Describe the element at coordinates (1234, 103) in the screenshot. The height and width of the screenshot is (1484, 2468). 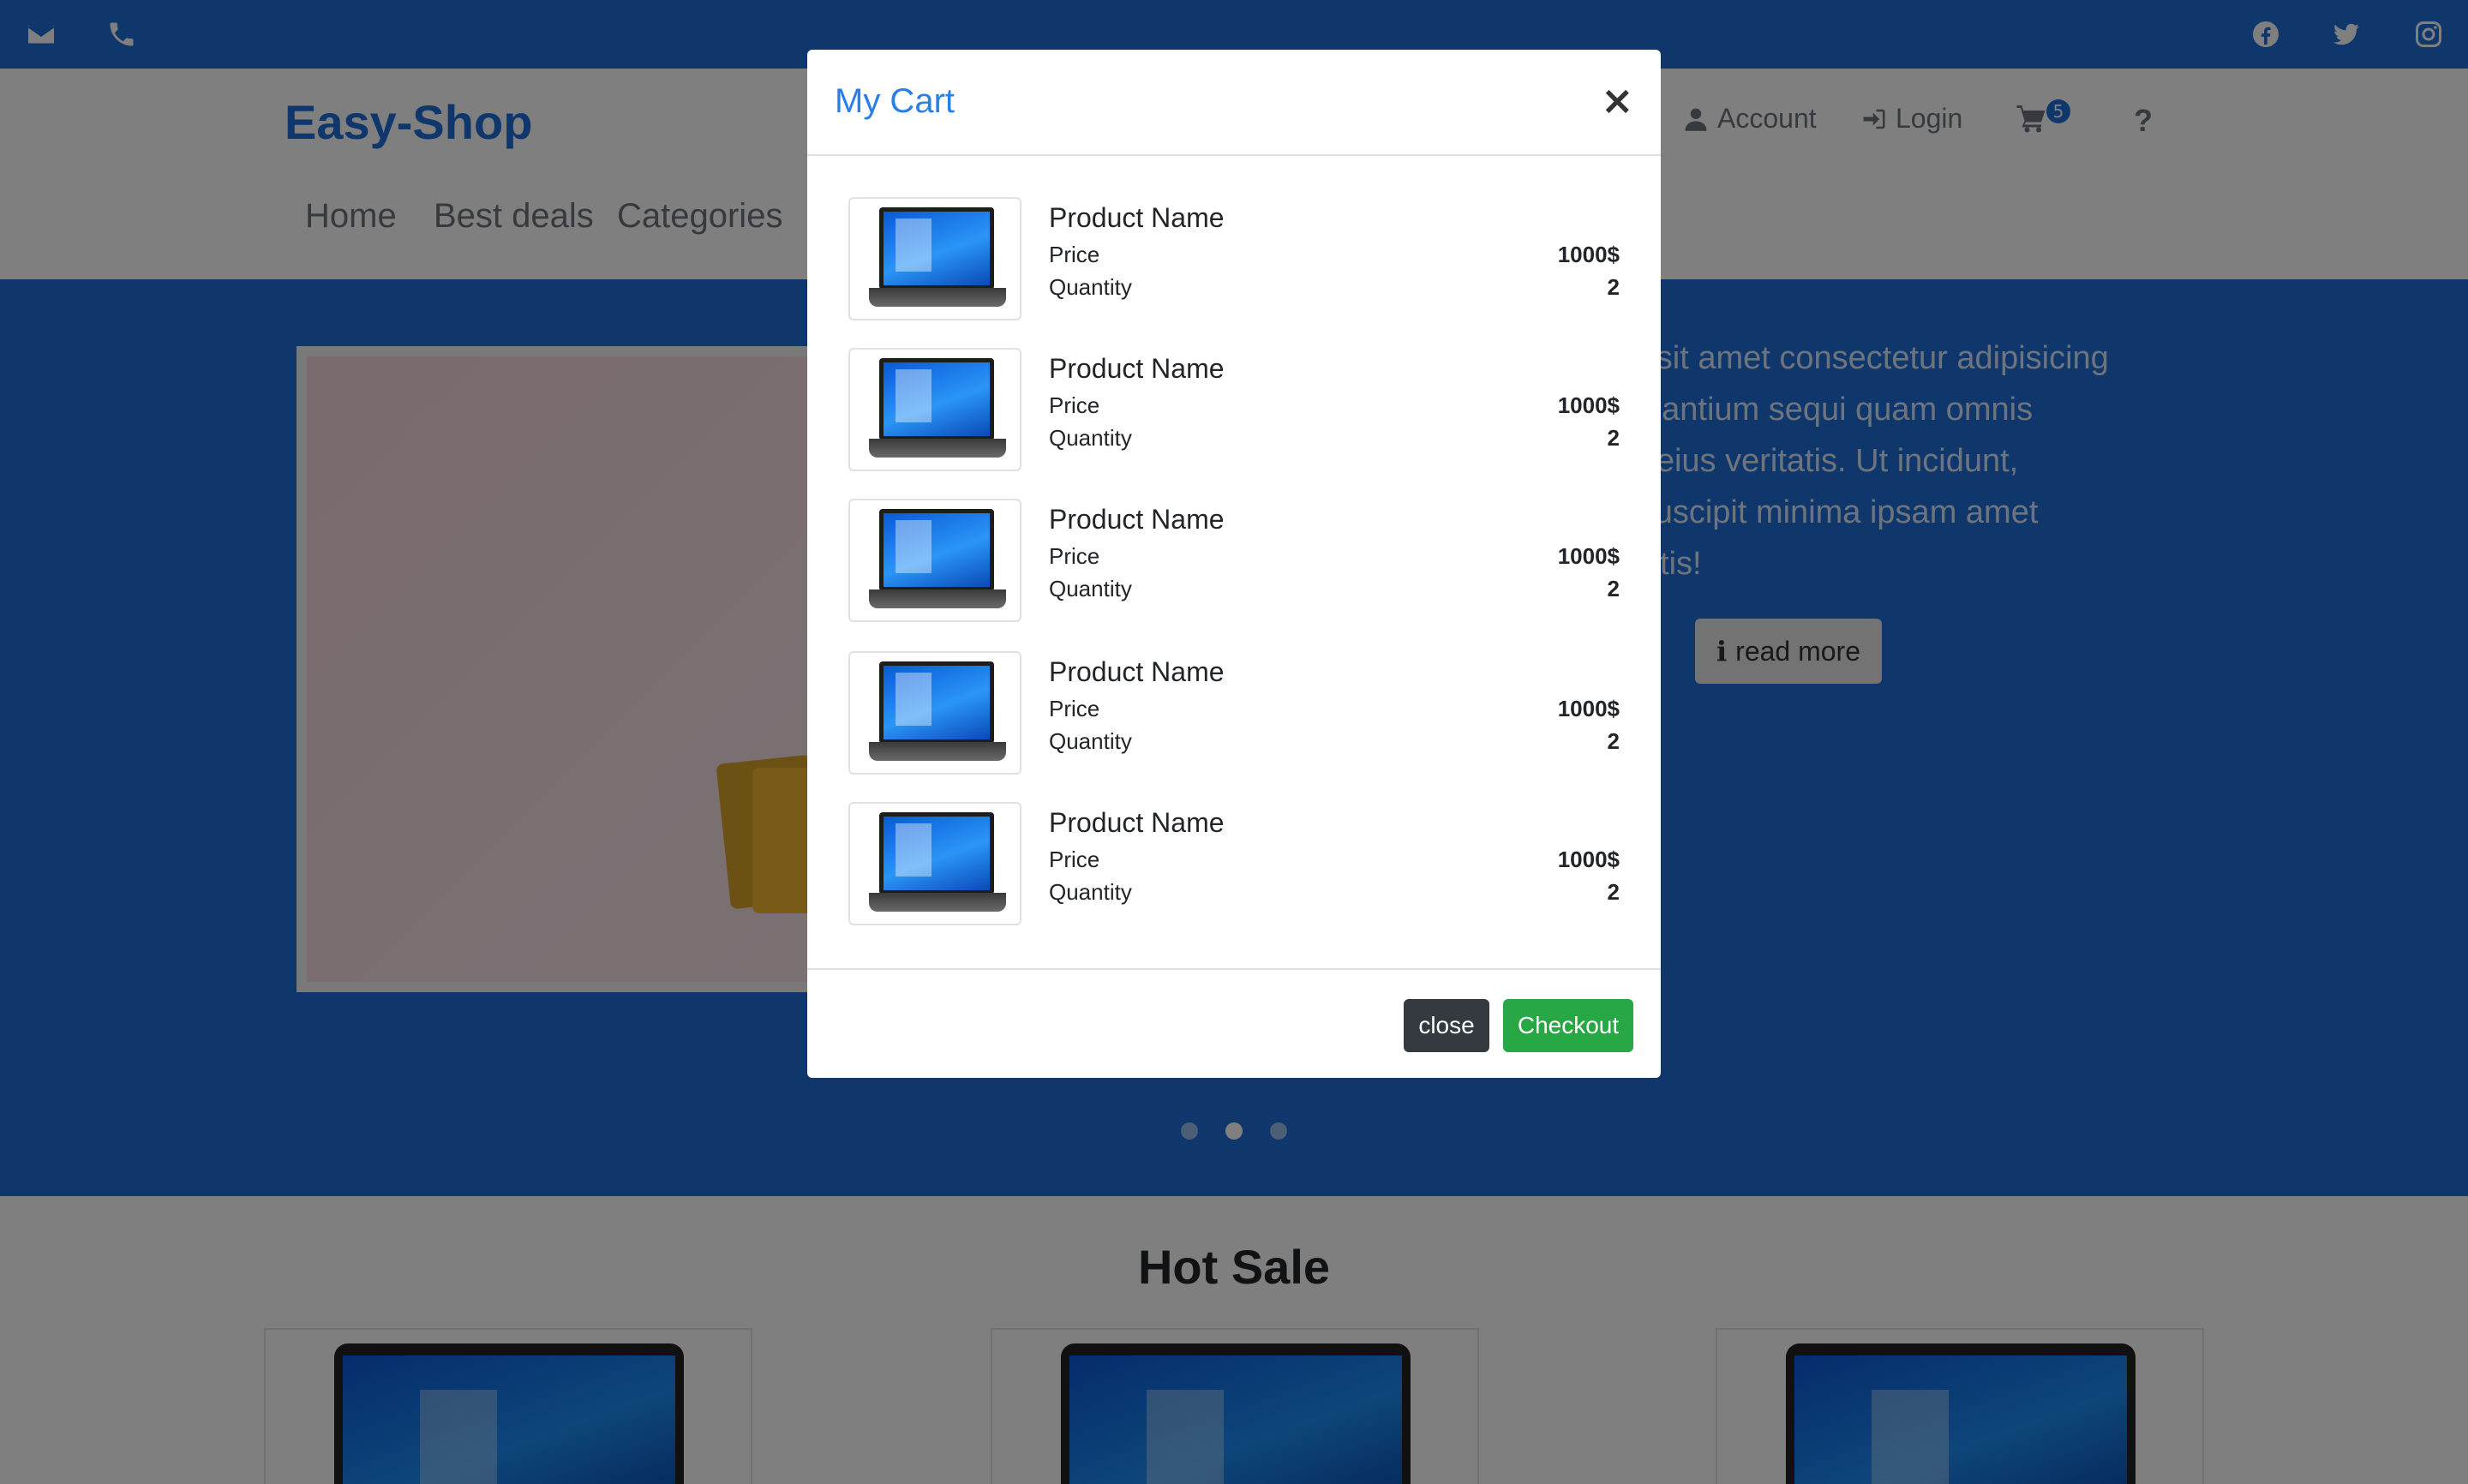
I see `modal-header: My Cart ×` at that location.